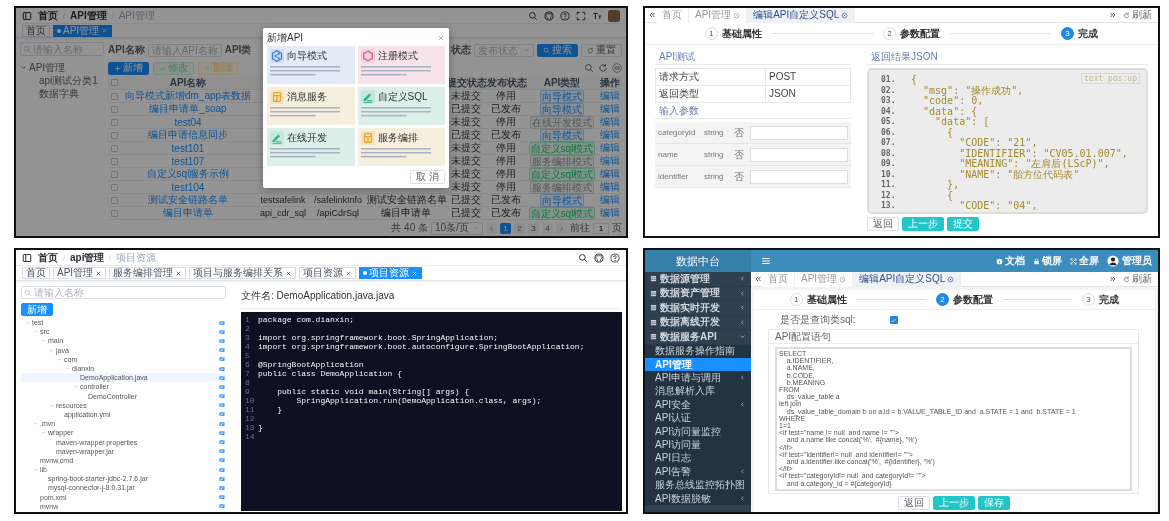  Describe the element at coordinates (698, 378) in the screenshot. I see `sidebar-submenu-item: API申请与调用` at that location.